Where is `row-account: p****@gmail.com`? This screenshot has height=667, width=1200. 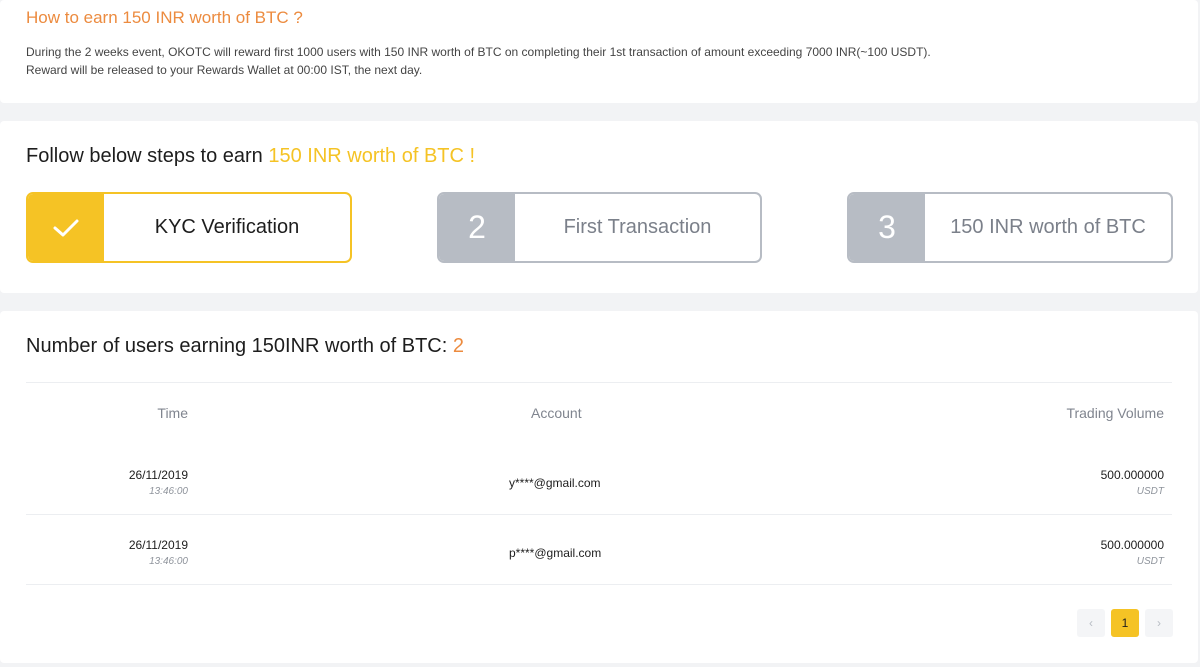 row-account: p****@gmail.com is located at coordinates (555, 553).